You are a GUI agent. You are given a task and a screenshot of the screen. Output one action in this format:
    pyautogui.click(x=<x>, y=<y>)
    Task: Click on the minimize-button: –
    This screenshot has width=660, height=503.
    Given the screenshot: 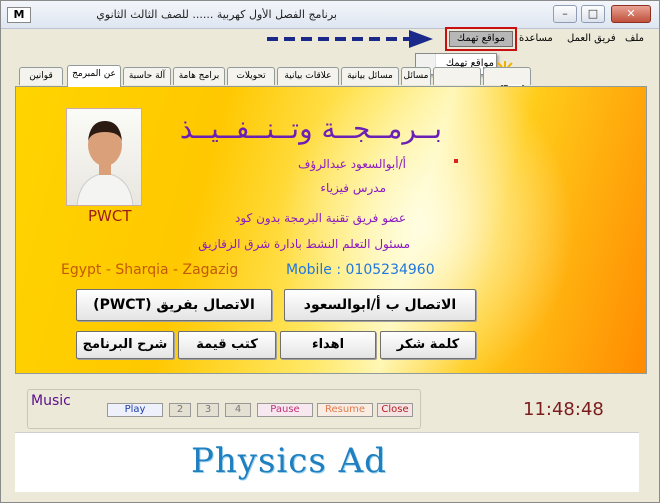 What is the action you would take?
    pyautogui.click(x=565, y=14)
    